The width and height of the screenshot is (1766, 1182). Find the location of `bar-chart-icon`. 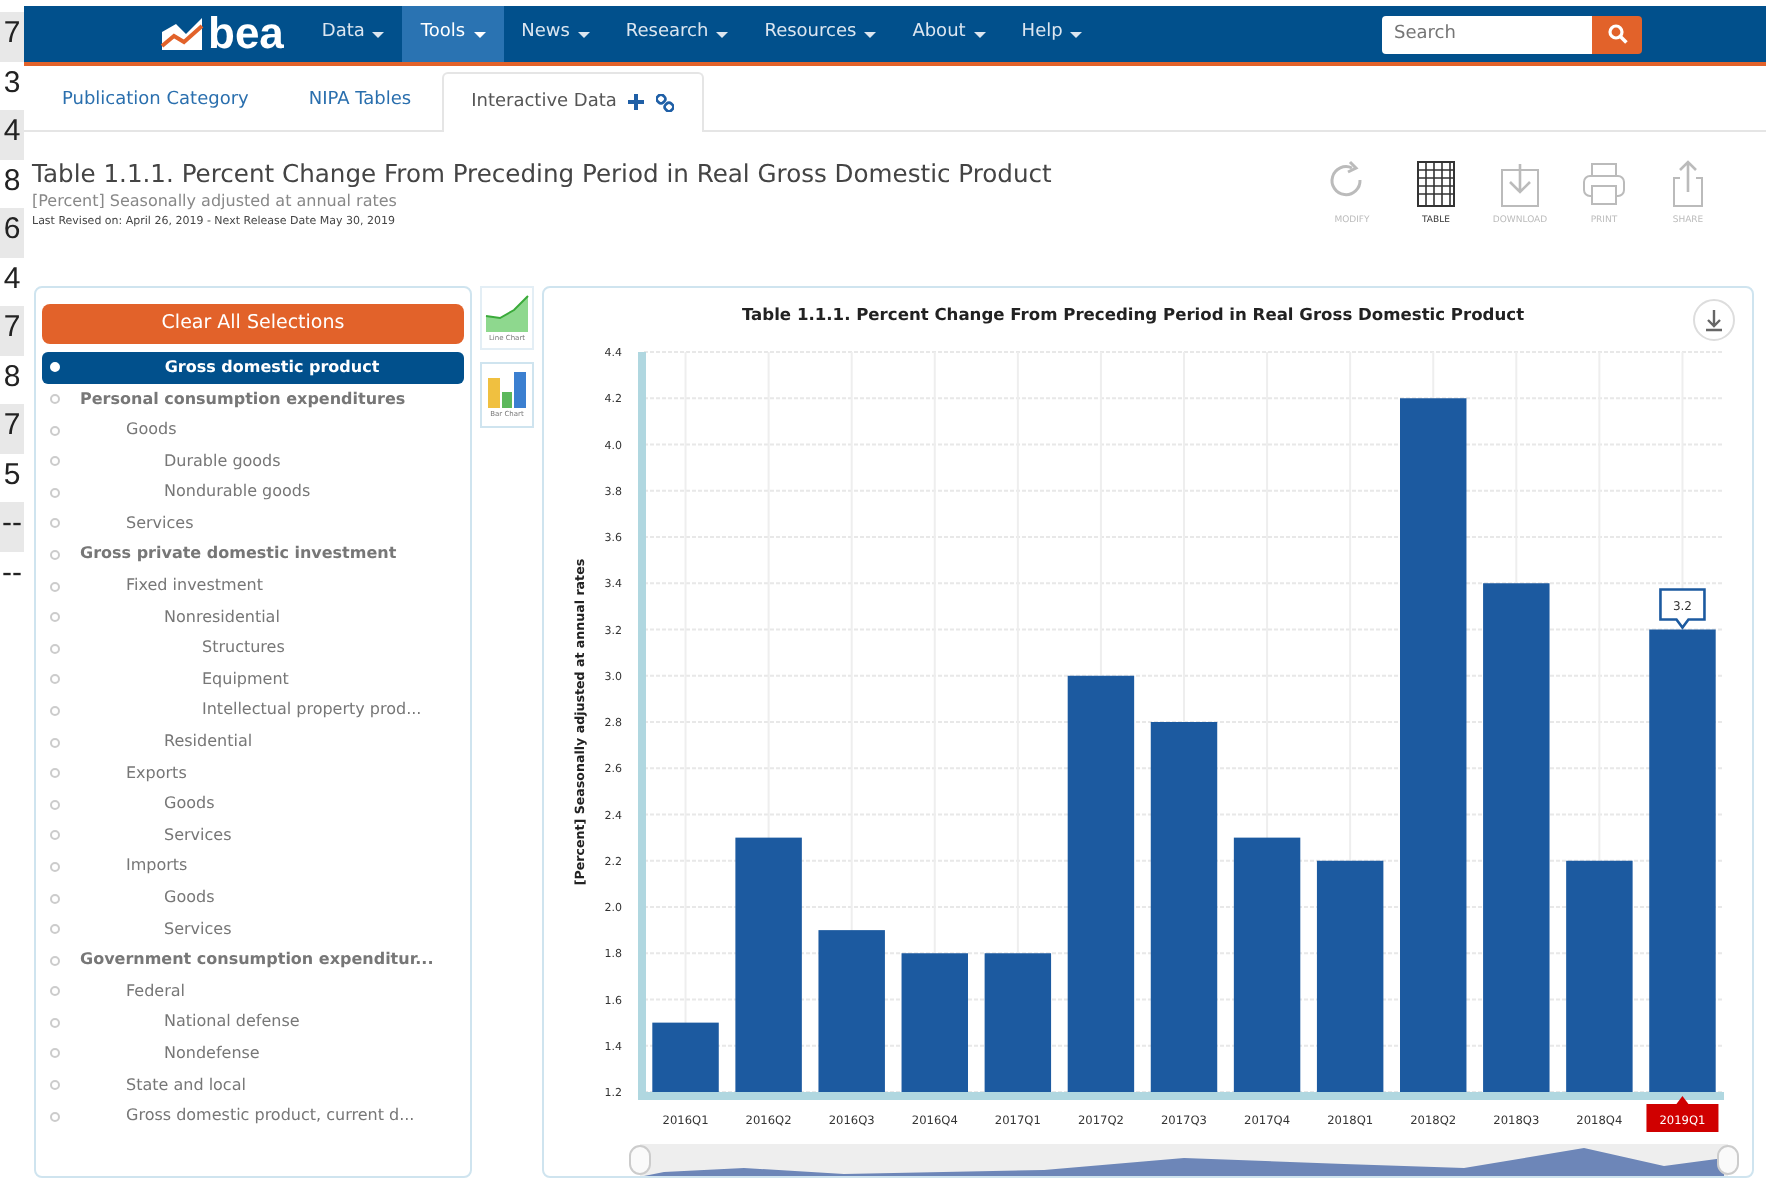

bar-chart-icon is located at coordinates (507, 389).